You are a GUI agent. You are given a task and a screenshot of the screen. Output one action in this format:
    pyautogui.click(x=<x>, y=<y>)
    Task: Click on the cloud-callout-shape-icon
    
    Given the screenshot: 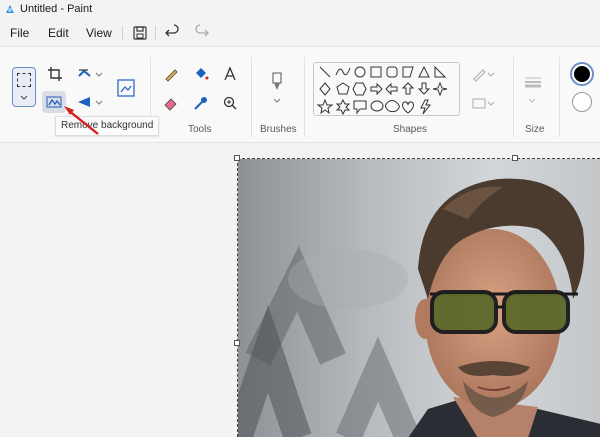 What is the action you would take?
    pyautogui.click(x=392, y=106)
    